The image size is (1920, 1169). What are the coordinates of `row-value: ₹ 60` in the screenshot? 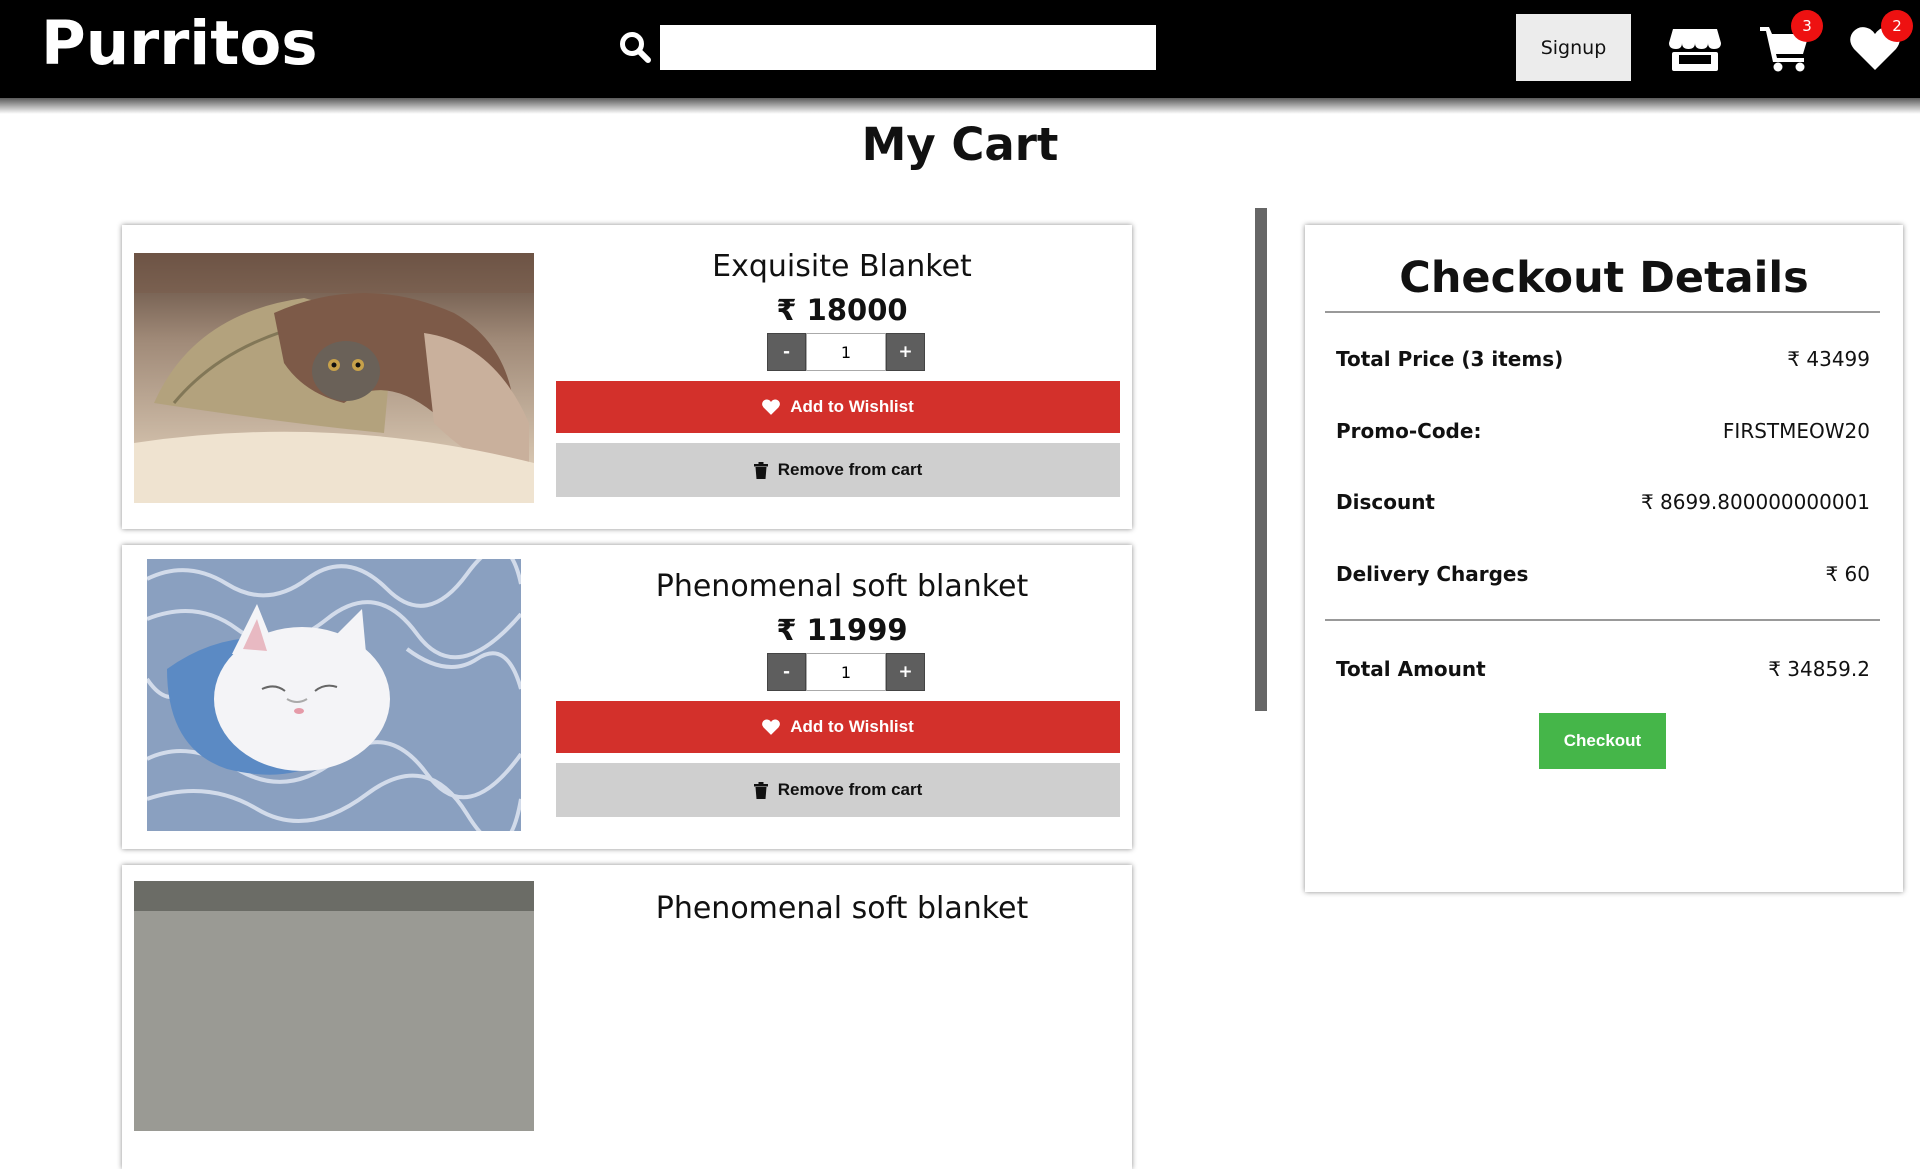 It's located at (1847, 574).